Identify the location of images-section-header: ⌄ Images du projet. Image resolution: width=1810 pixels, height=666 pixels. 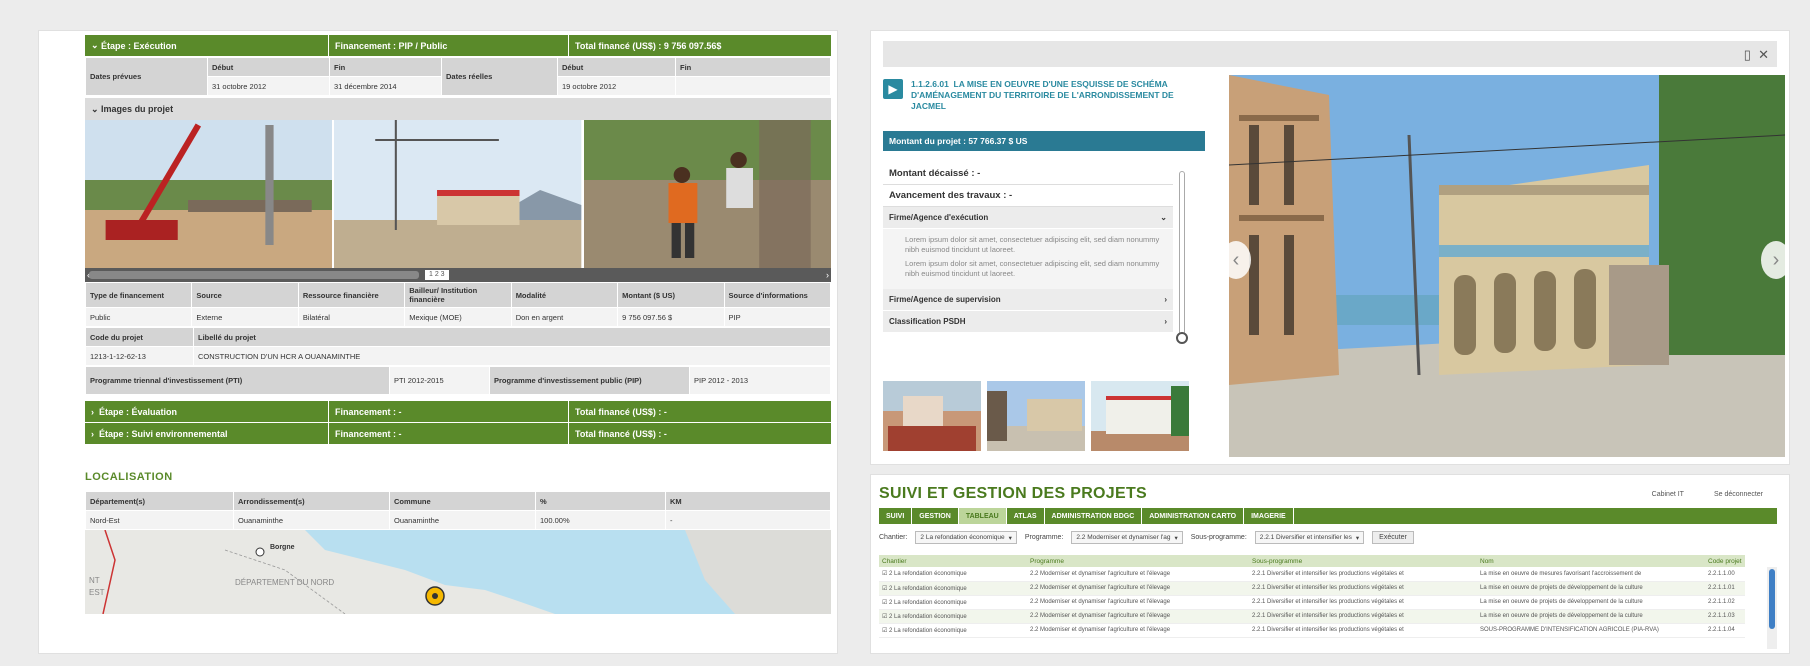
(458, 109).